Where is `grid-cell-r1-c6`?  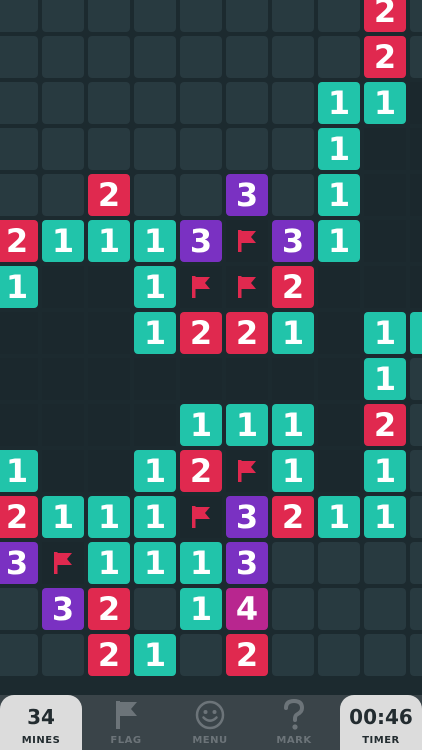
grid-cell-r1-c6 is located at coordinates (293, 57).